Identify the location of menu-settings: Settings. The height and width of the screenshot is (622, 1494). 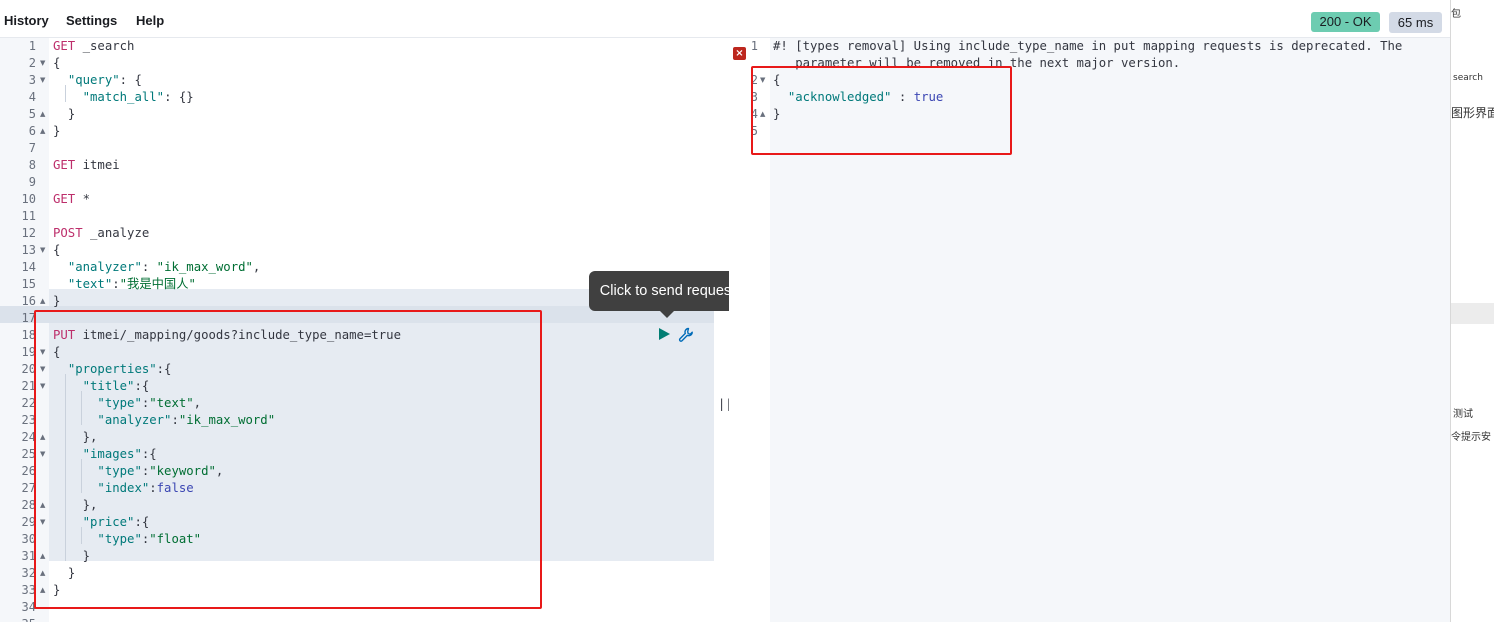
(91, 20).